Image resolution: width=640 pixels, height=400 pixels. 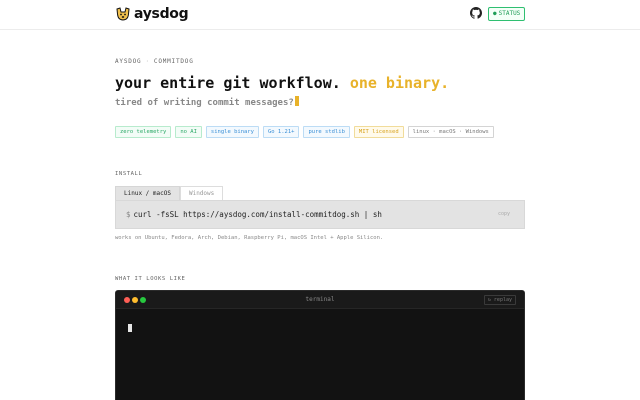 What do you see at coordinates (326, 132) in the screenshot?
I see `feature-tag: pure stdlib` at bounding box center [326, 132].